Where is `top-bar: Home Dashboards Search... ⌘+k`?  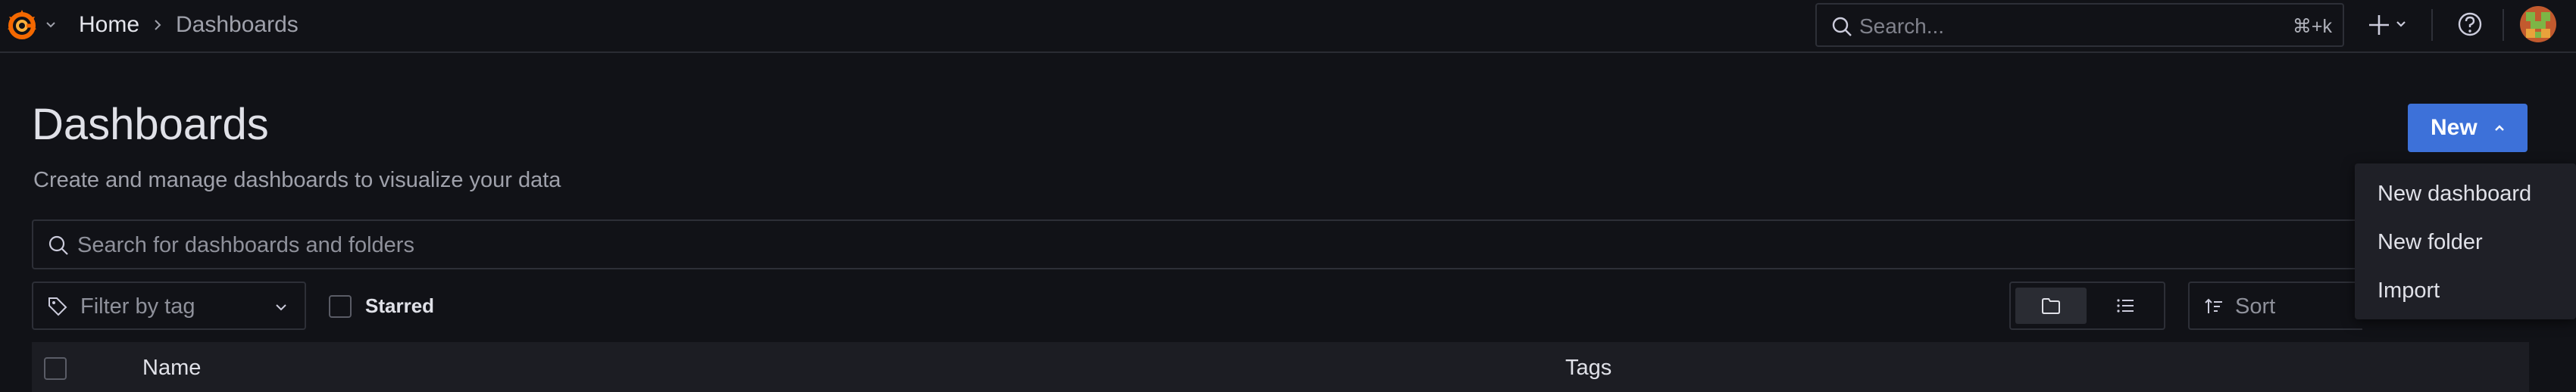
top-bar: Home Dashboards Search... ⌘+k is located at coordinates (1288, 26).